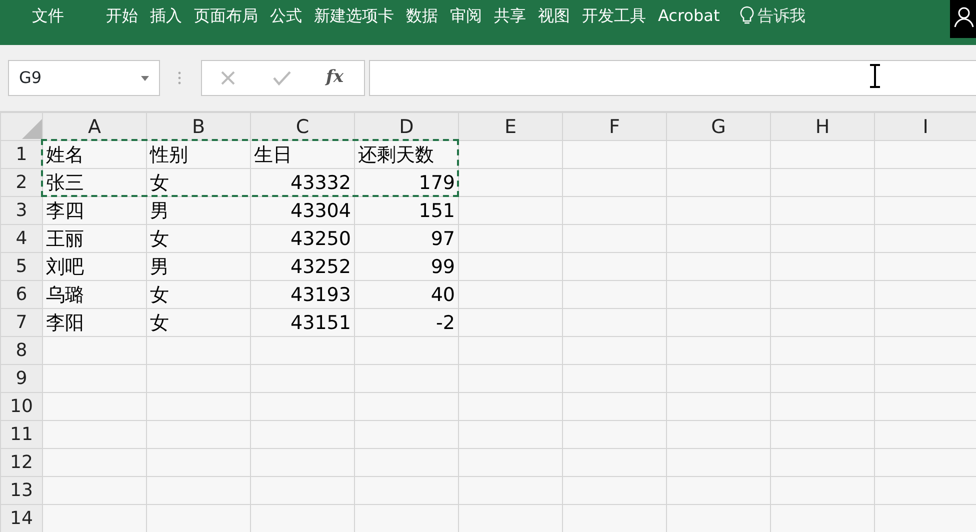 The width and height of the screenshot is (976, 532). What do you see at coordinates (689, 14) in the screenshot?
I see `ribbon-tab: Acrobat` at bounding box center [689, 14].